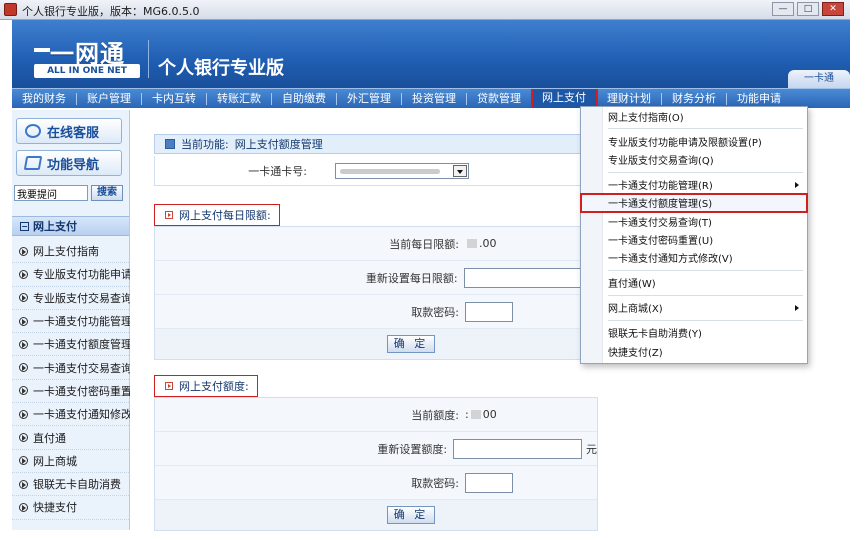  Describe the element at coordinates (69, 163) in the screenshot. I see `function-nav-button: 功能导航` at that location.